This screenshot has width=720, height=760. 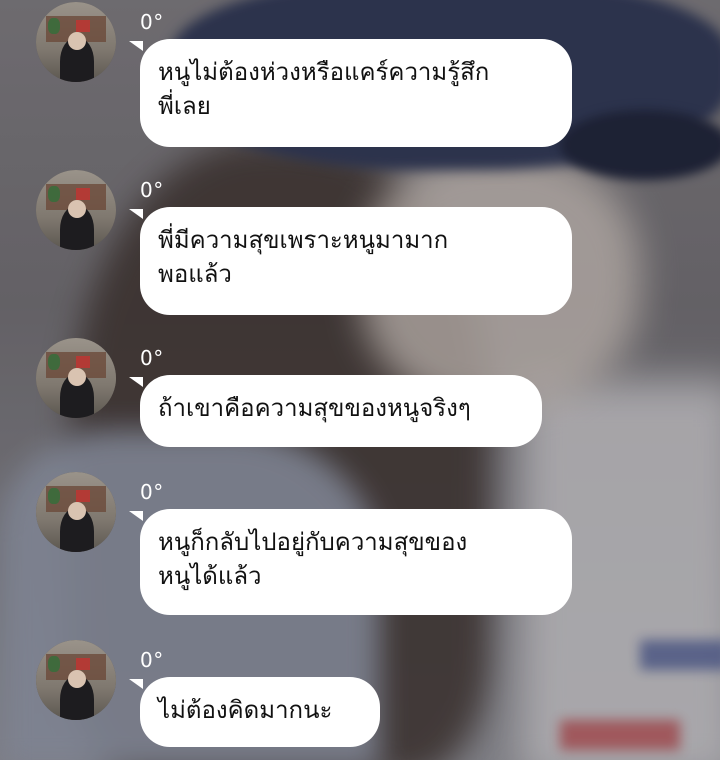 I want to click on message-line: หนูก็กลับไปอยู่กับความสุขของ, so click(x=313, y=542).